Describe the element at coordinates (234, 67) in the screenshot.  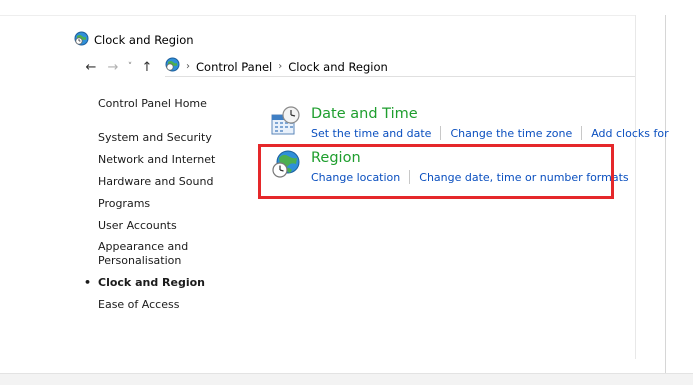
I see `breadcrumb-control-panel: Control Panel` at that location.